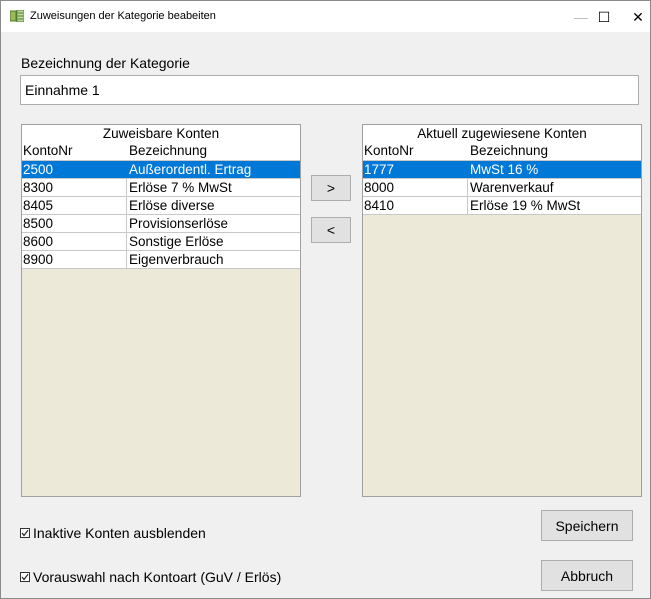 The image size is (651, 599). I want to click on unassign-account-button: <, so click(331, 230).